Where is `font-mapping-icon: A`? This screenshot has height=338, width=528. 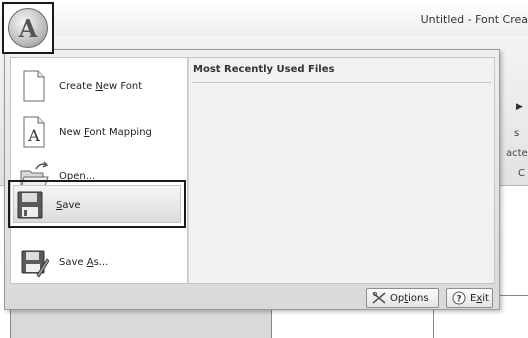
font-mapping-icon: A is located at coordinates (34, 132).